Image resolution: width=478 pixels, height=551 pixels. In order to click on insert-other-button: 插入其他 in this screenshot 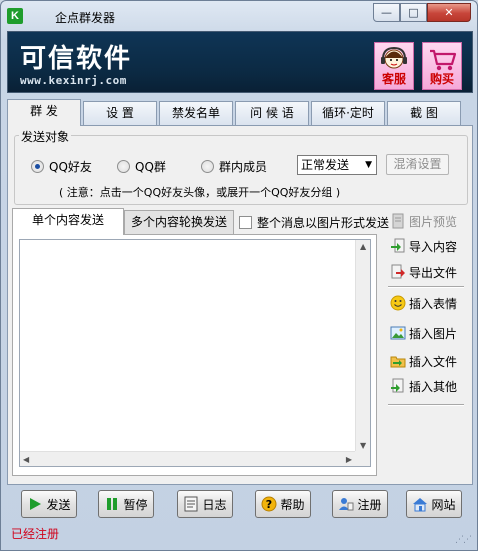, I will do `click(423, 386)`.